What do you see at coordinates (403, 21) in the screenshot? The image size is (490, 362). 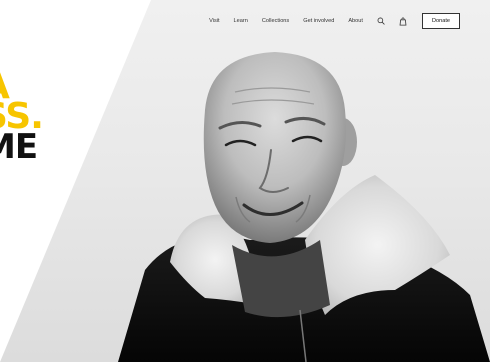 I see `bag-icon` at bounding box center [403, 21].